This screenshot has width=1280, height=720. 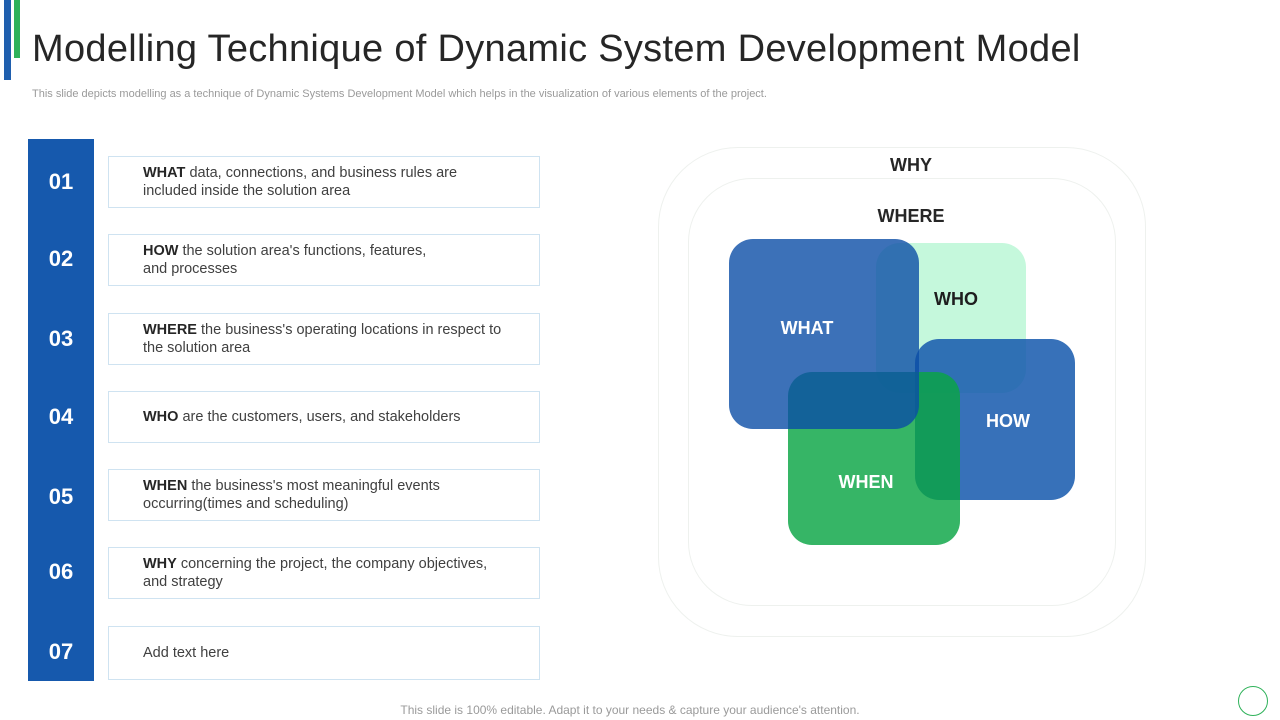 What do you see at coordinates (165, 486) in the screenshot?
I see `item-keyword: WHEN` at bounding box center [165, 486].